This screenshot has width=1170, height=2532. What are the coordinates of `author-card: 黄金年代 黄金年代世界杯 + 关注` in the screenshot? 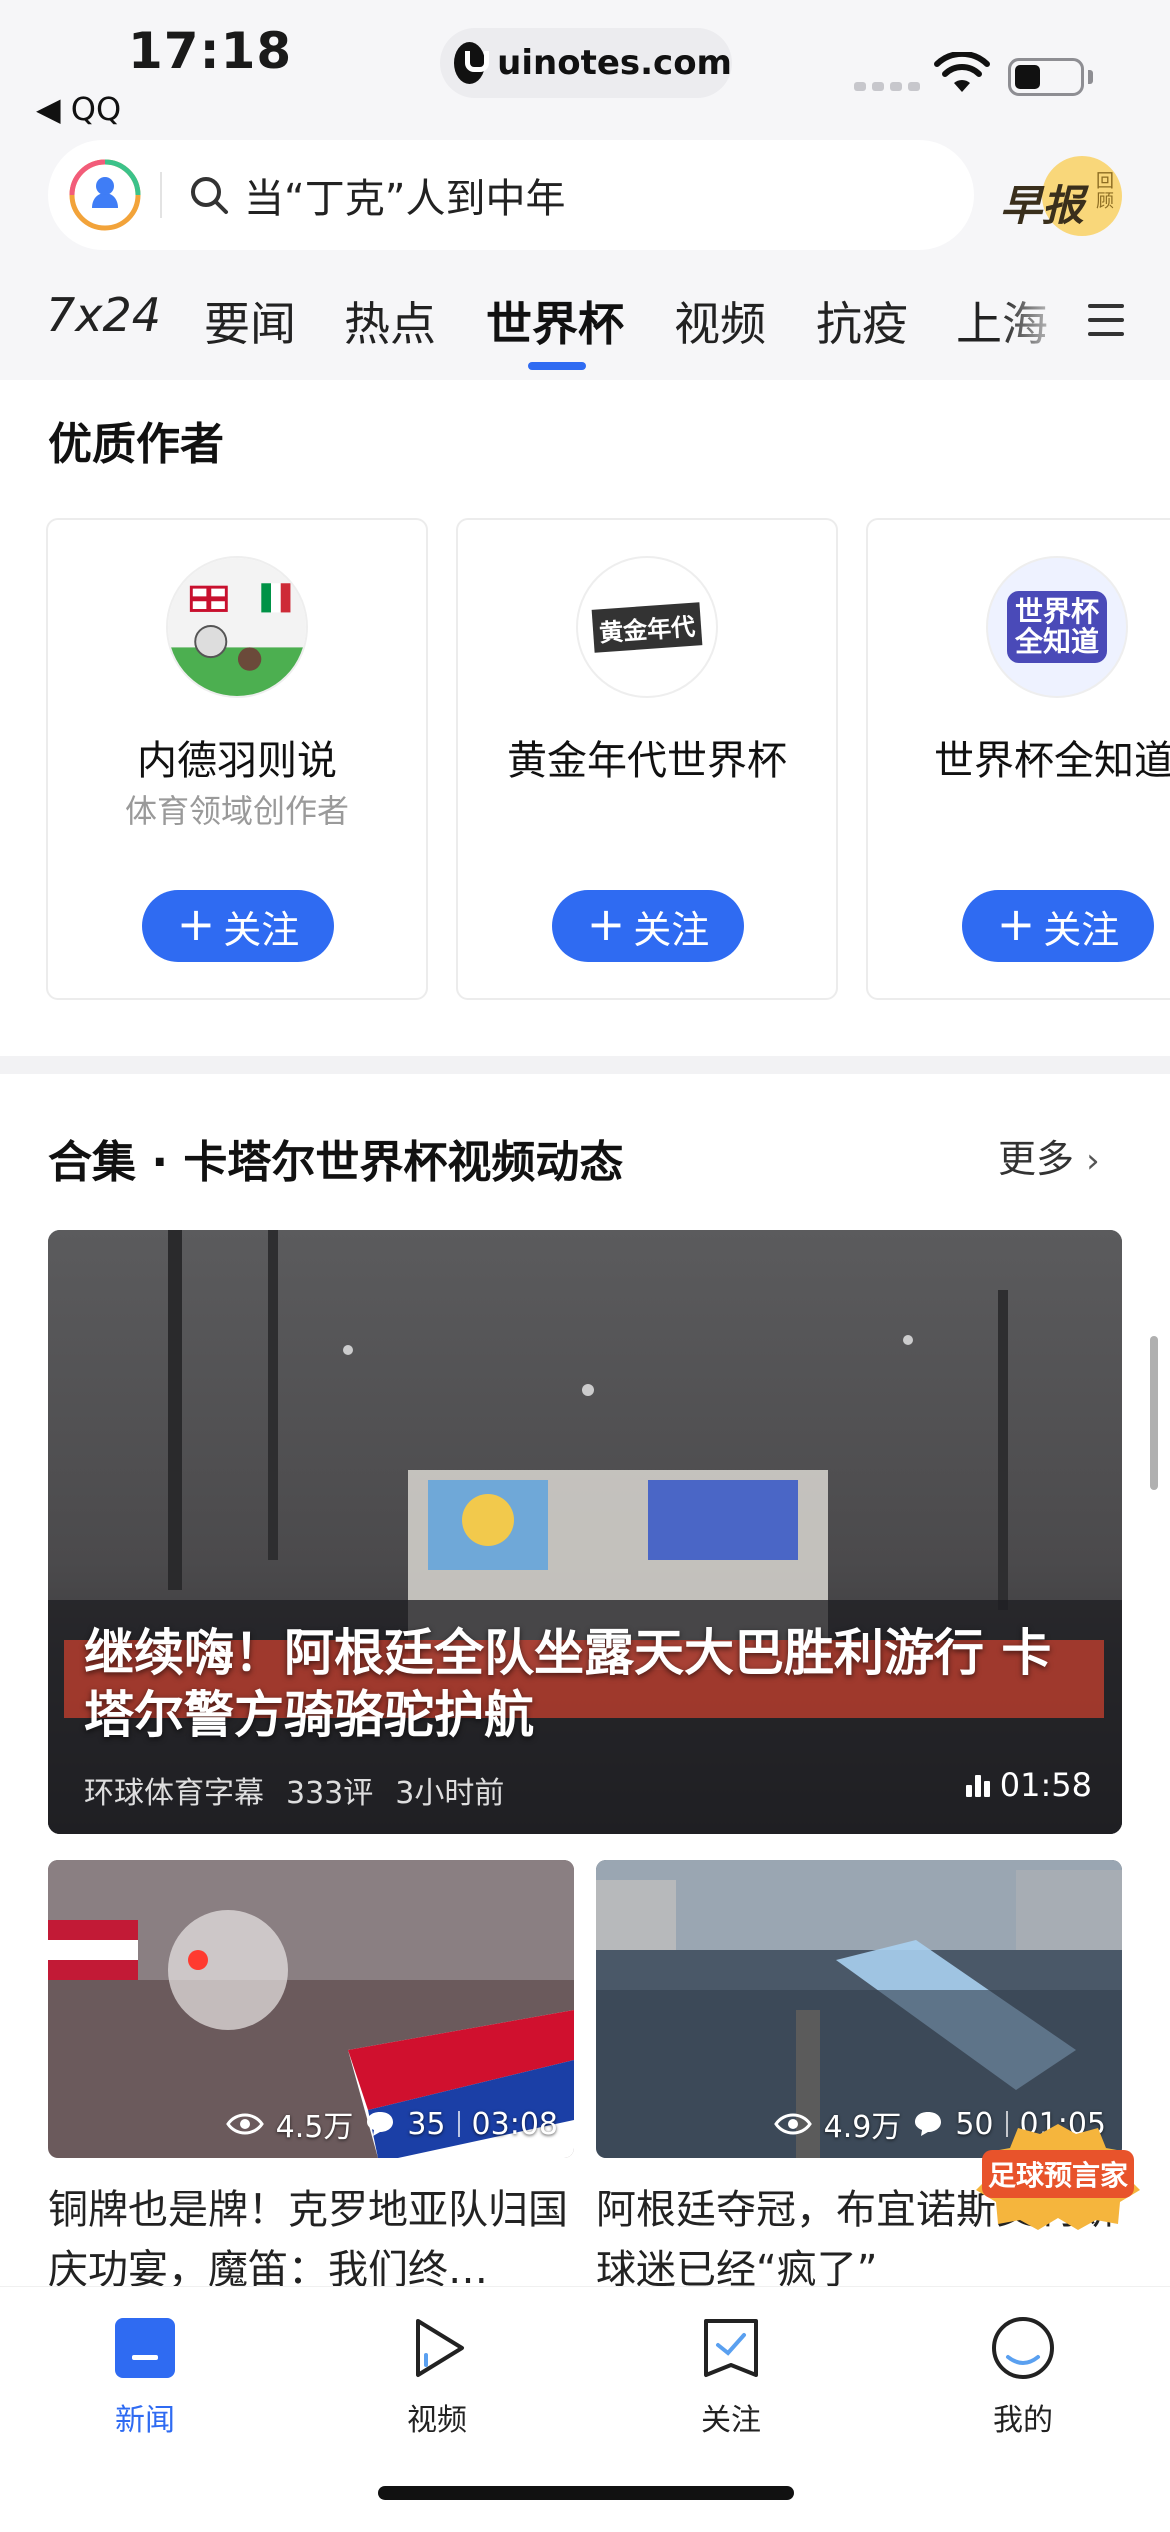 It's located at (647, 759).